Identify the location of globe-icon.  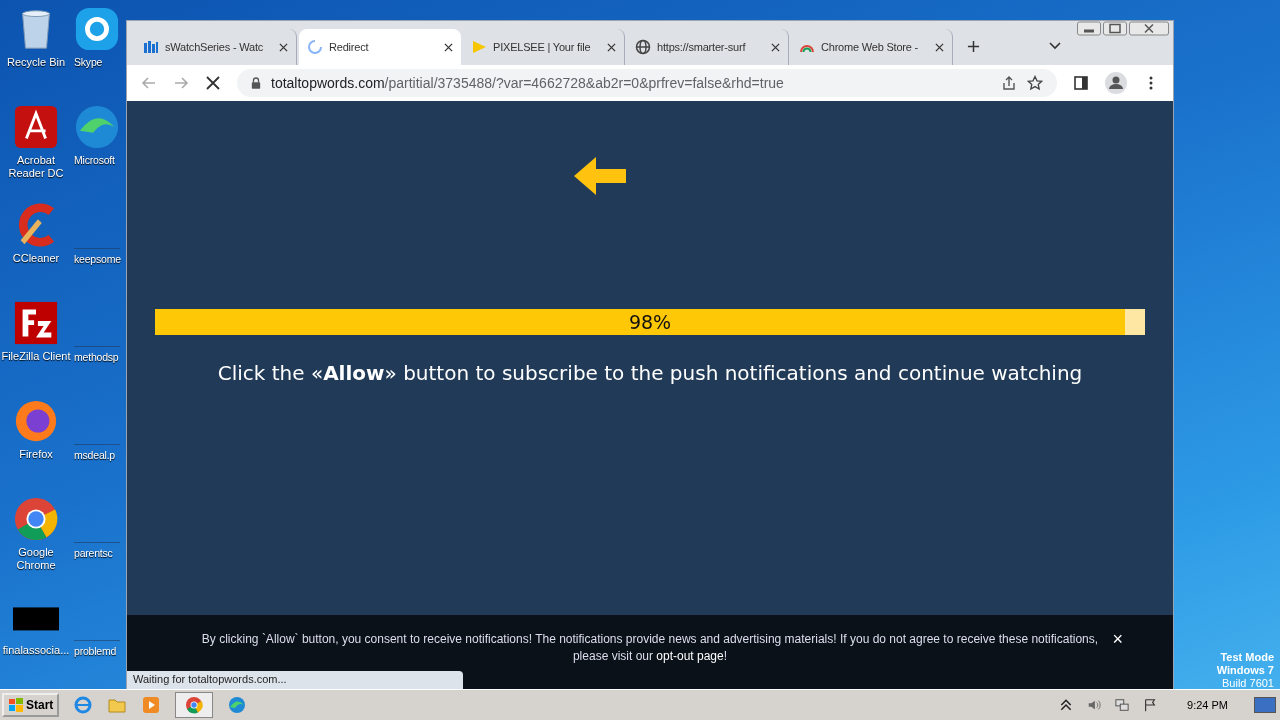
(643, 47).